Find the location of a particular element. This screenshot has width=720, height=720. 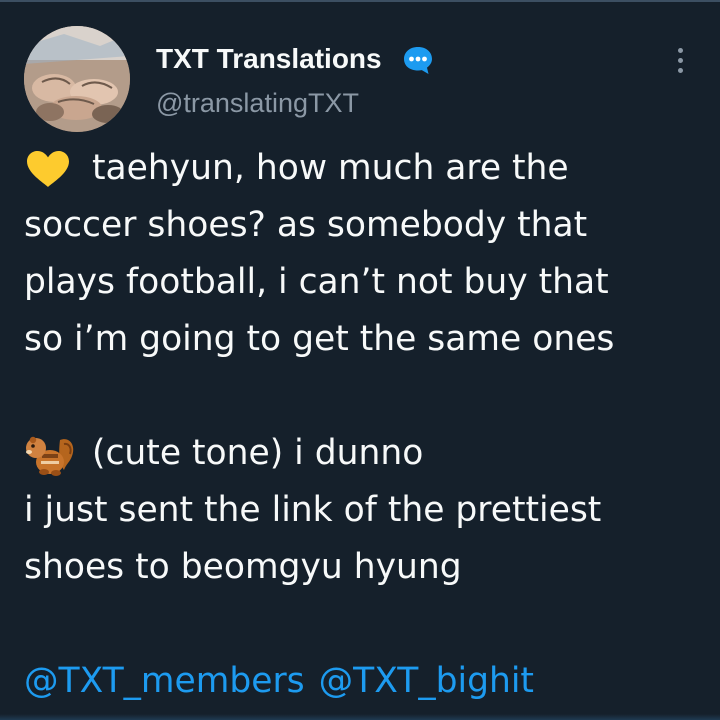

tweet-line: taehyun, how much are the is located at coordinates (369, 168).